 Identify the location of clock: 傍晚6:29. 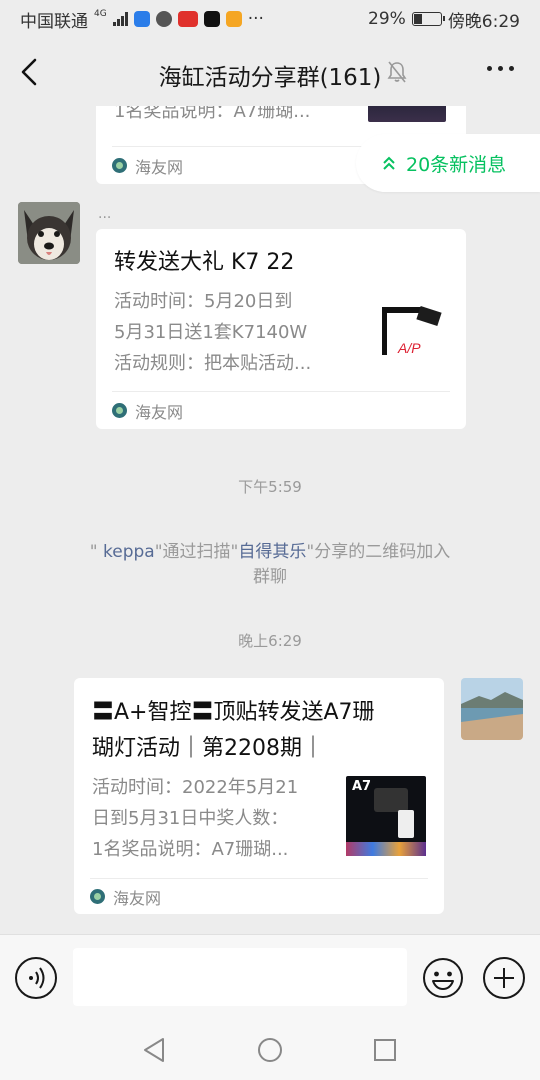
(483, 21).